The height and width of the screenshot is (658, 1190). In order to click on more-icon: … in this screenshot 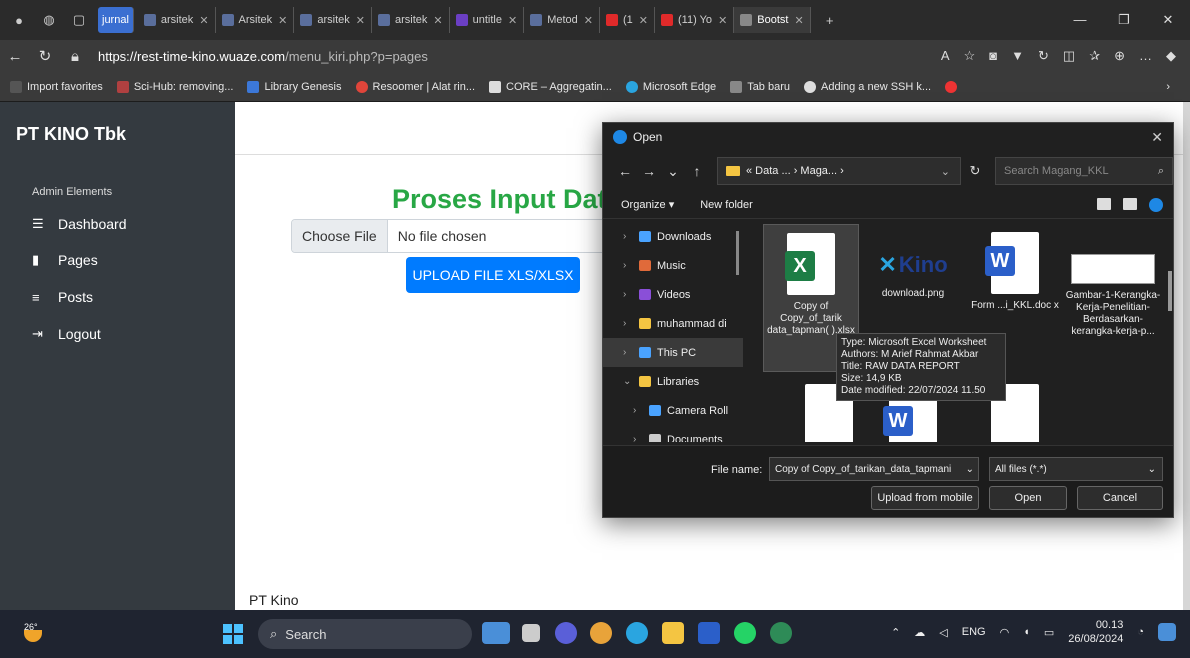, I will do `click(1145, 56)`.